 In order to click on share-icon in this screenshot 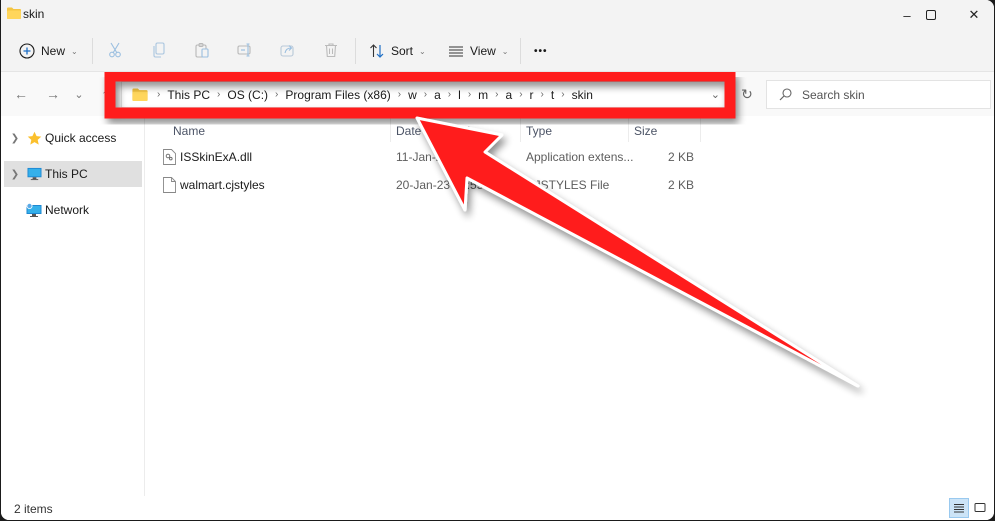, I will do `click(287, 51)`.